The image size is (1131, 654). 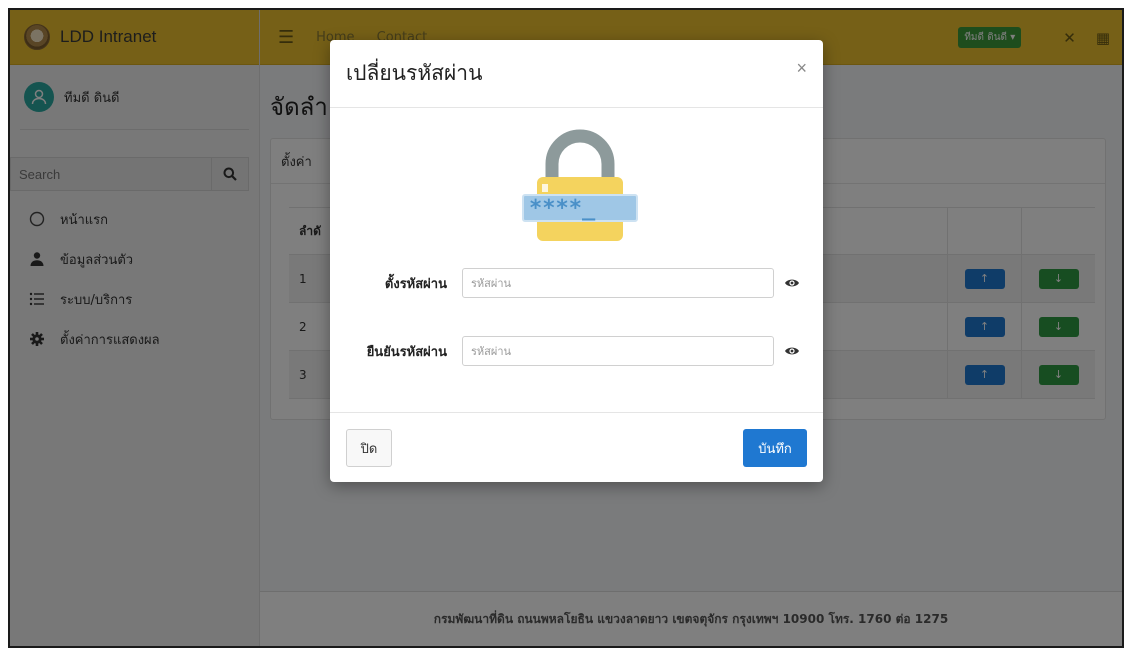 What do you see at coordinates (415, 284) in the screenshot?
I see `new-password-label: ตั้งรหัสผ่าน` at bounding box center [415, 284].